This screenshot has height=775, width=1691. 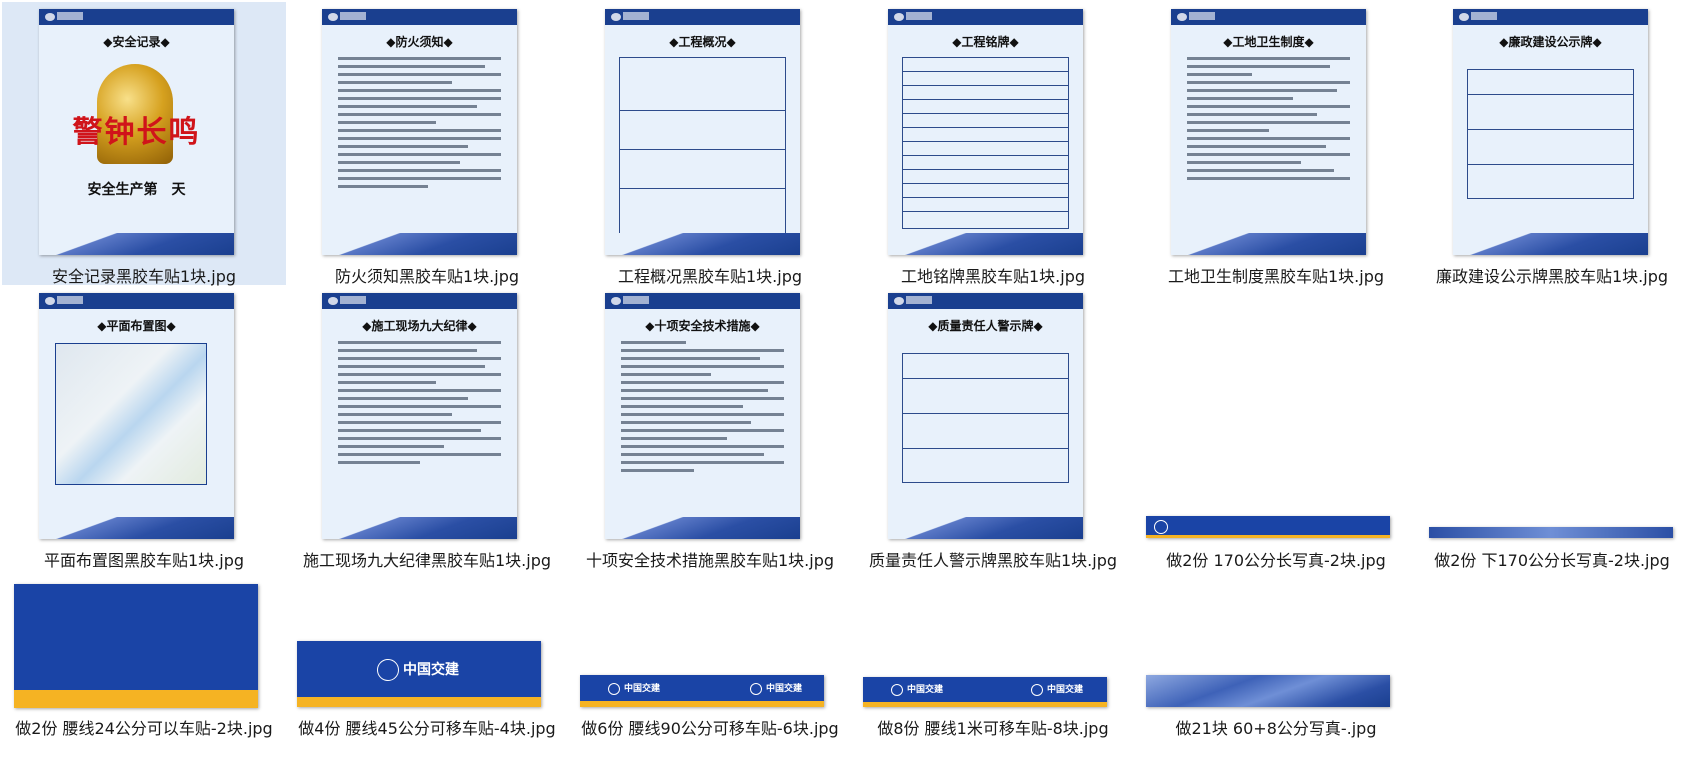 What do you see at coordinates (419, 674) in the screenshot?
I see `file-thumbnail: 中国交建` at bounding box center [419, 674].